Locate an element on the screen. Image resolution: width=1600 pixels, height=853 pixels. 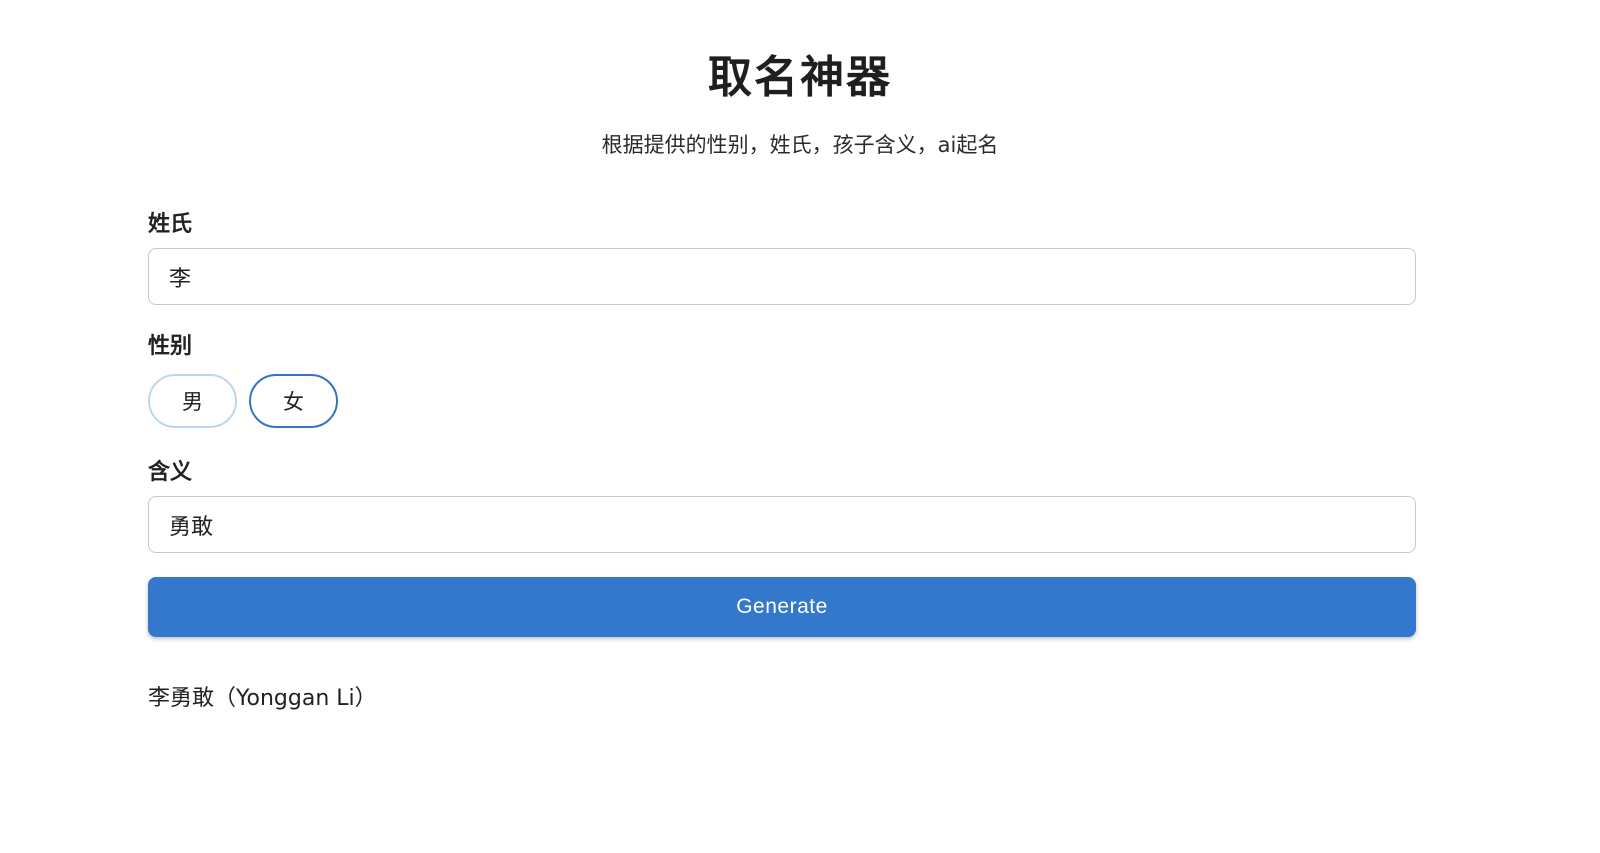
gender-option-female: 女 is located at coordinates (293, 401).